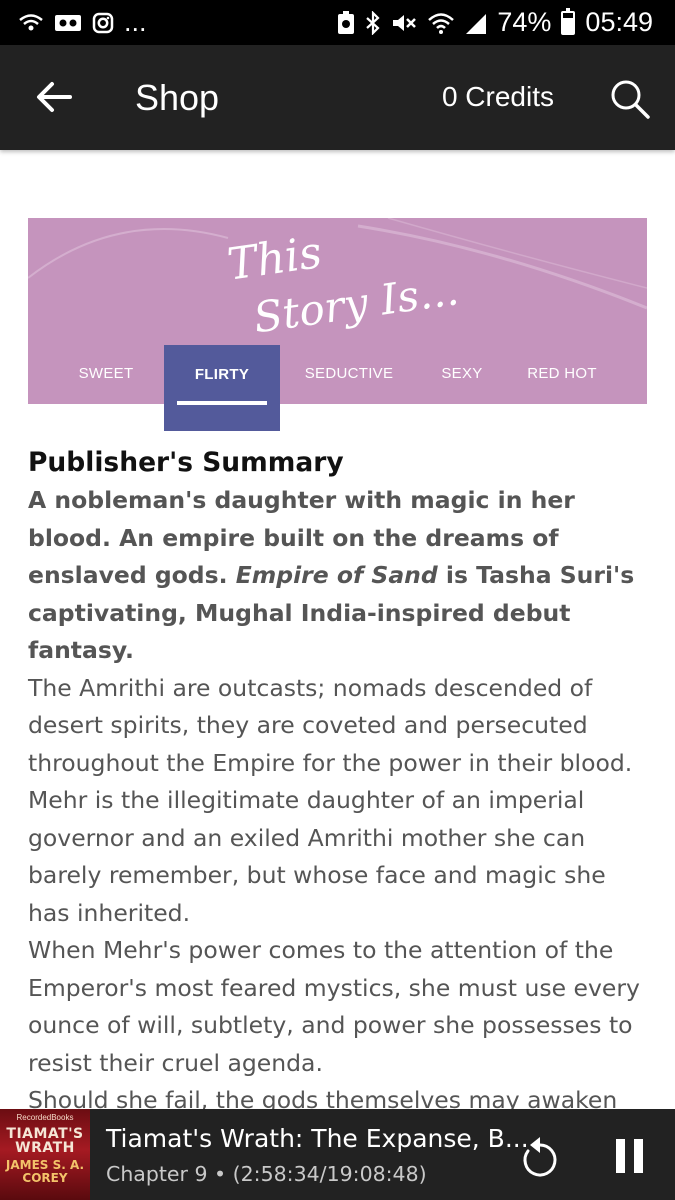  I want to click on voicemail-icon, so click(68, 22).